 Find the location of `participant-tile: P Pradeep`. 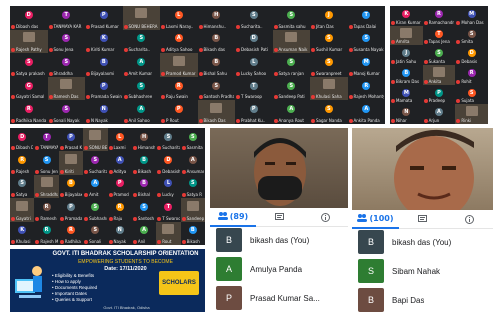

participant-tile: P Pradeep is located at coordinates (439, 95).